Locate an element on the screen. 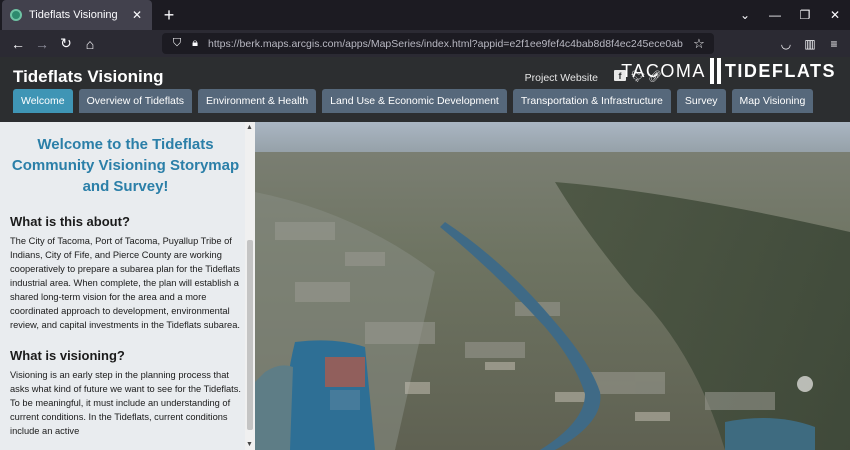  tab-welcome: Welcome is located at coordinates (43, 101).